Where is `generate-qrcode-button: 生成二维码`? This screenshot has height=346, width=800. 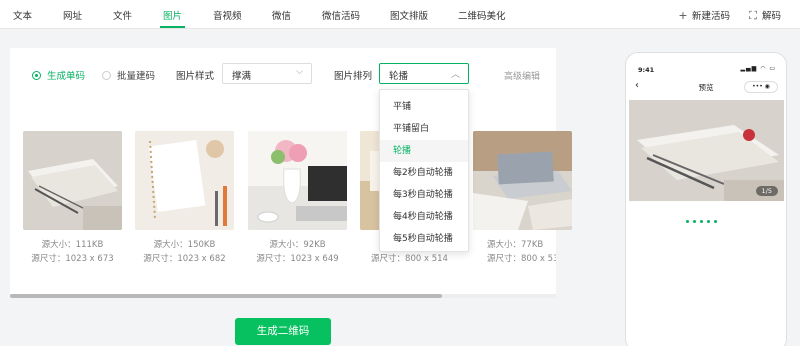 generate-qrcode-button: 生成二维码 is located at coordinates (283, 331).